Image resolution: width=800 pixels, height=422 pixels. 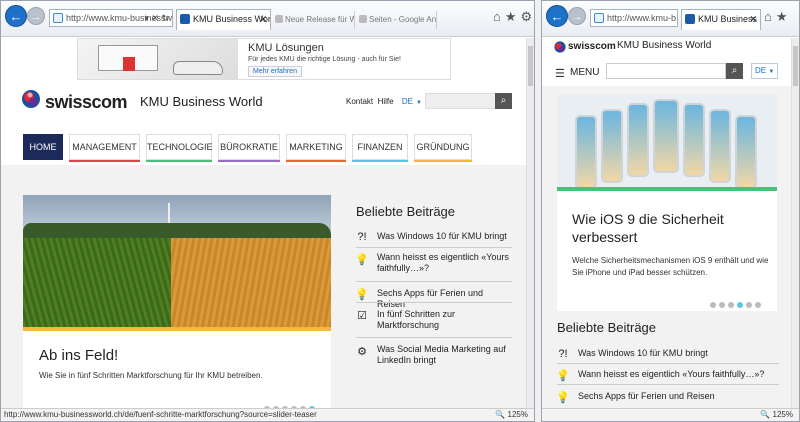 What do you see at coordinates (78, 355) in the screenshot?
I see `hero-title: Ab ins Feld!` at bounding box center [78, 355].